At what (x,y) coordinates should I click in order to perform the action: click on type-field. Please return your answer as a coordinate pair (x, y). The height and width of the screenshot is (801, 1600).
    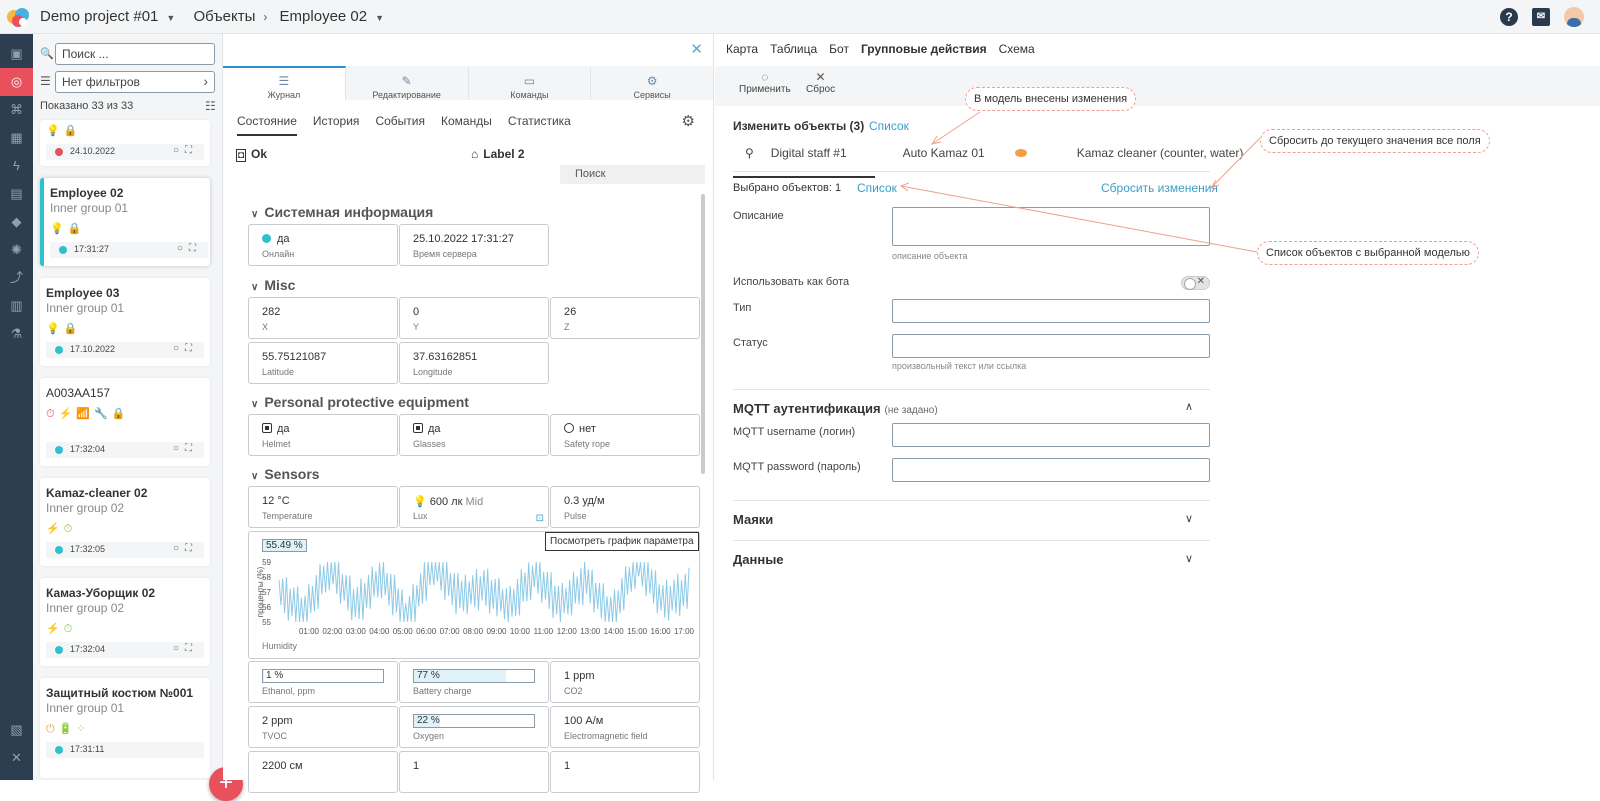
    Looking at the image, I should click on (1051, 311).